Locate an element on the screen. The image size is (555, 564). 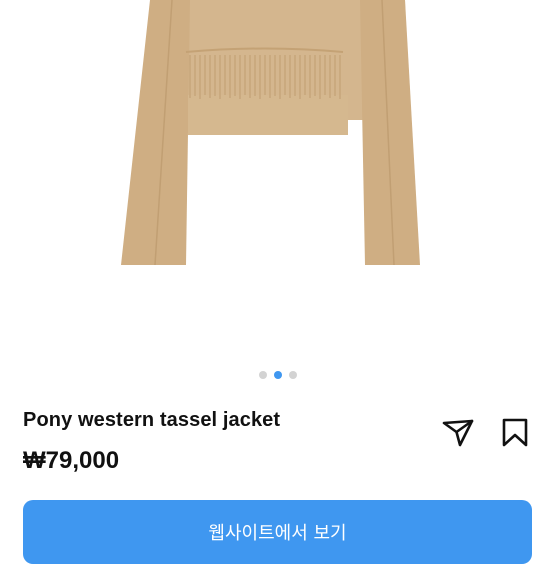
save-button is located at coordinates (515, 432).